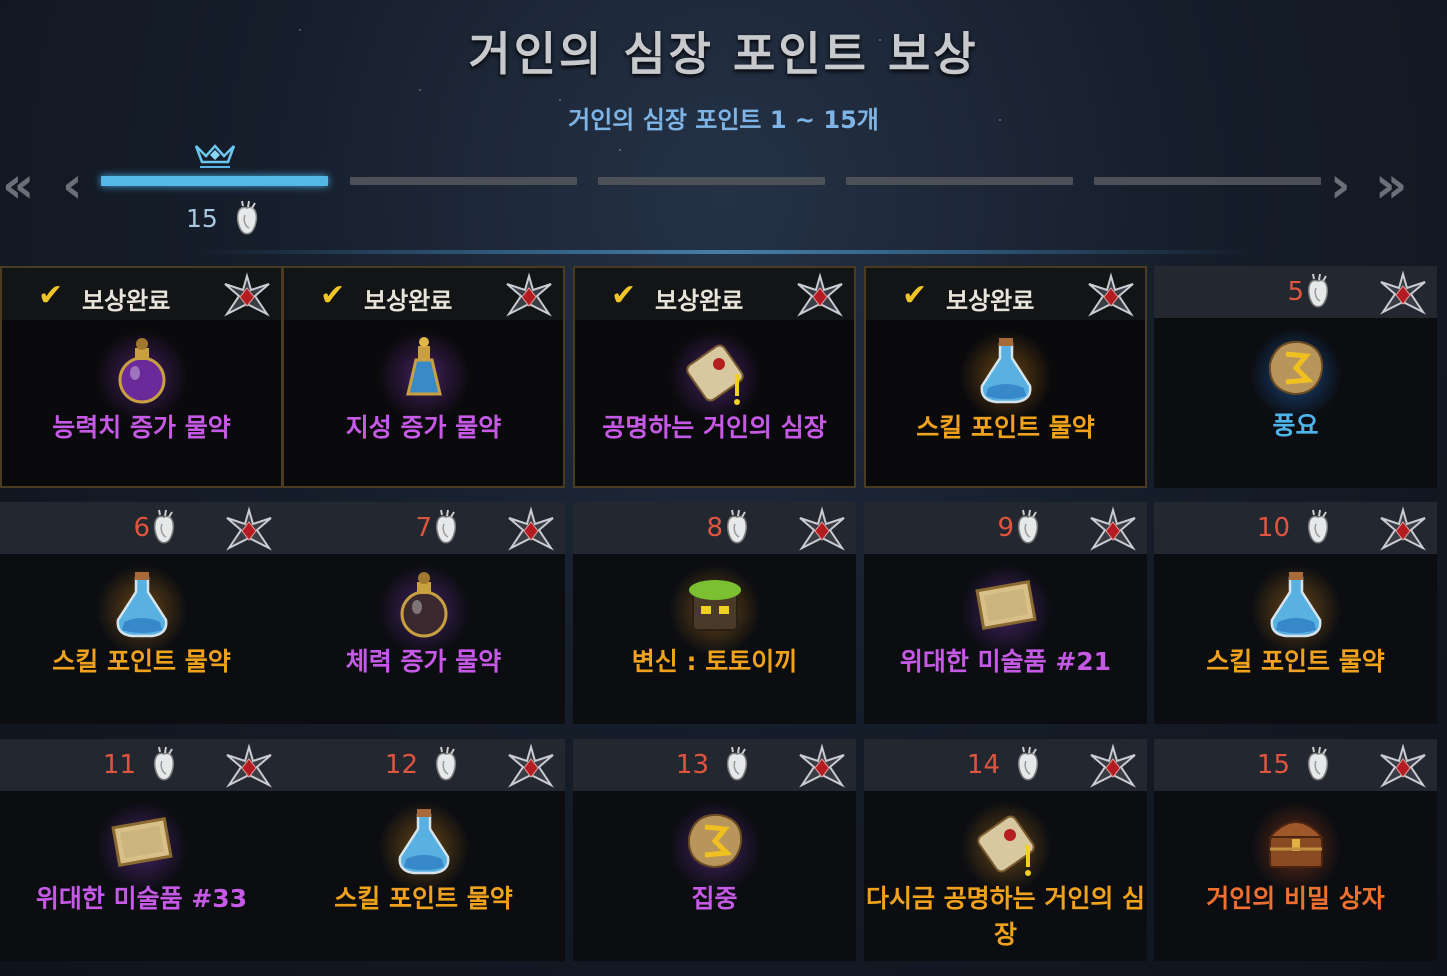 The width and height of the screenshot is (1447, 976). What do you see at coordinates (1005, 765) in the screenshot?
I see `reward-card-header: 14` at bounding box center [1005, 765].